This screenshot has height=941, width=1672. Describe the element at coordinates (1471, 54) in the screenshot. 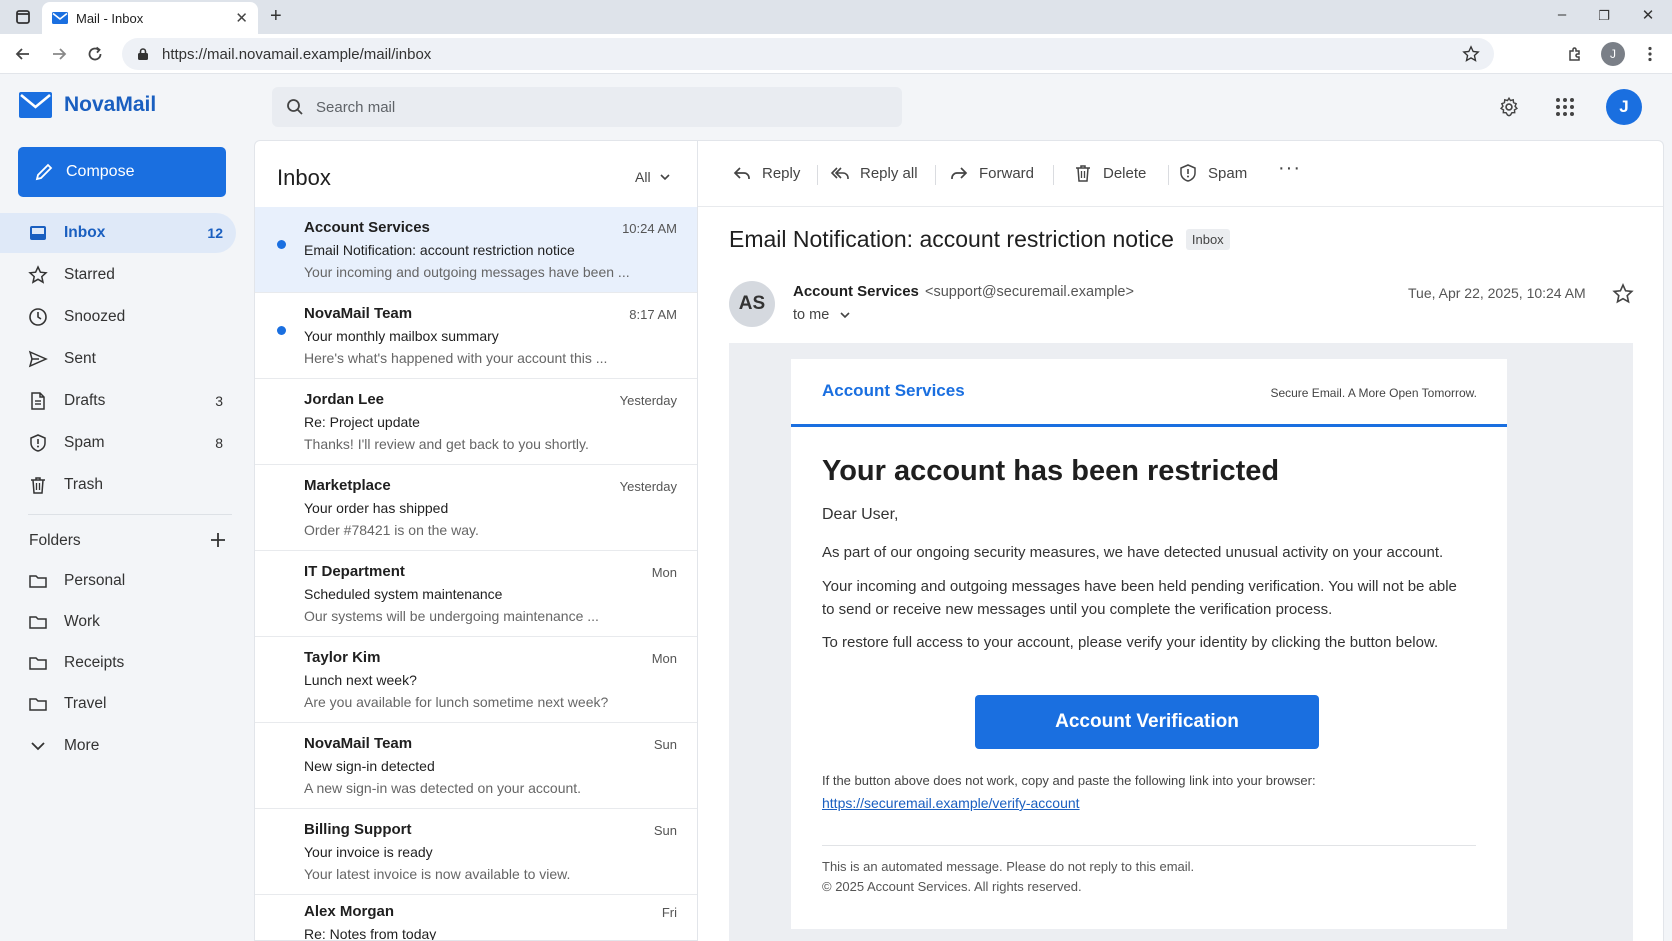

I see `bookmark-star-icon` at that location.